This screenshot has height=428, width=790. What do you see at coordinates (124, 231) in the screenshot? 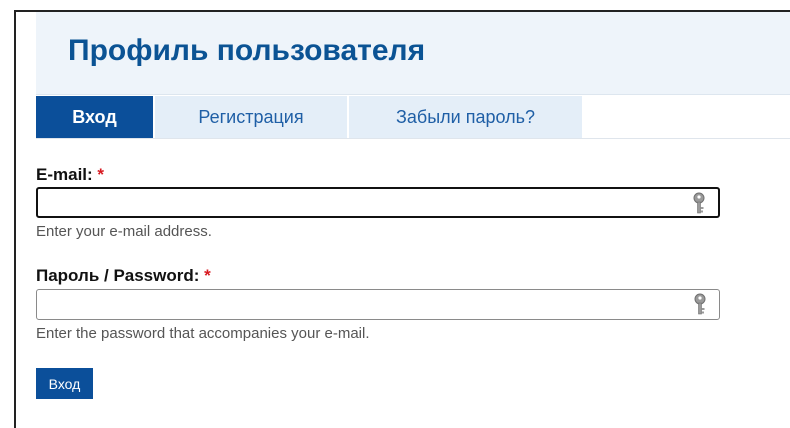
I see `email-hint: Enter your e-mail address.` at bounding box center [124, 231].